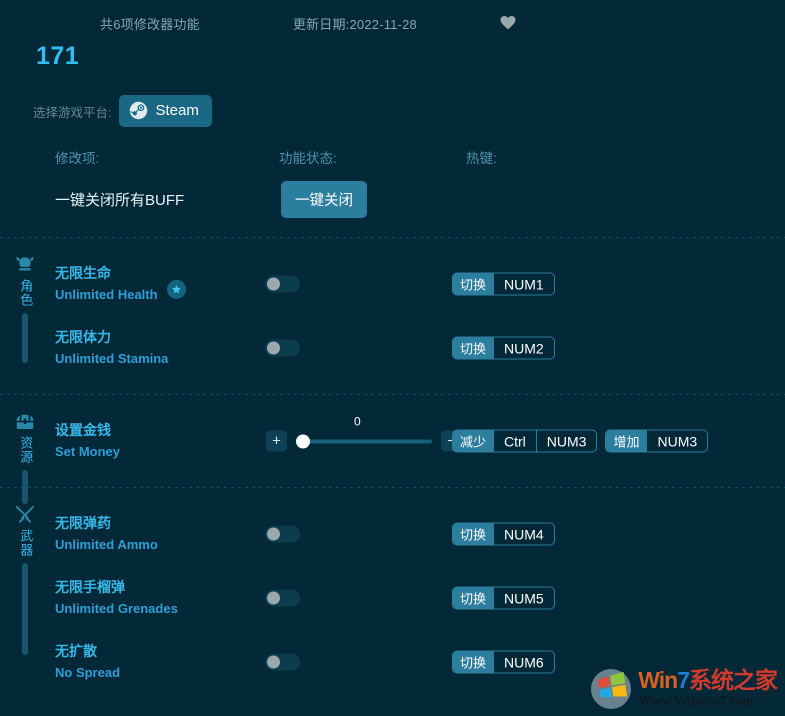 This screenshot has width=785, height=716. I want to click on cheat-row-name-stack: 无限体力 Unlimited Stamina, so click(111, 348).